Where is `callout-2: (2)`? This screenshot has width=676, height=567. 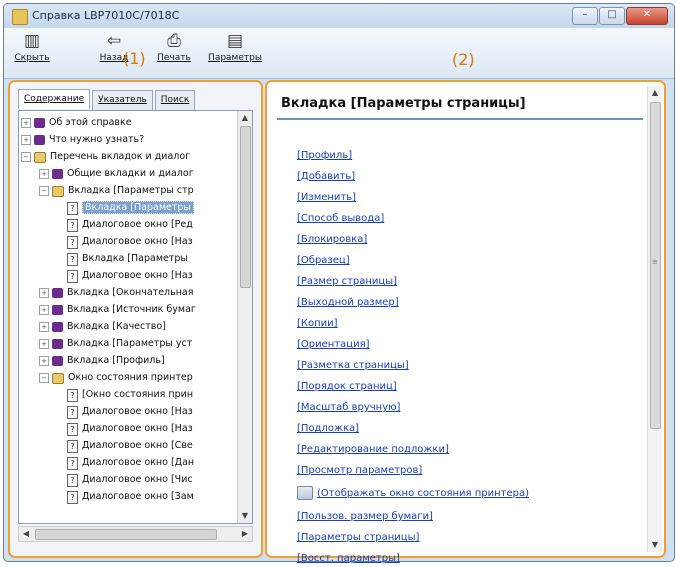 callout-2: (2) is located at coordinates (463, 59).